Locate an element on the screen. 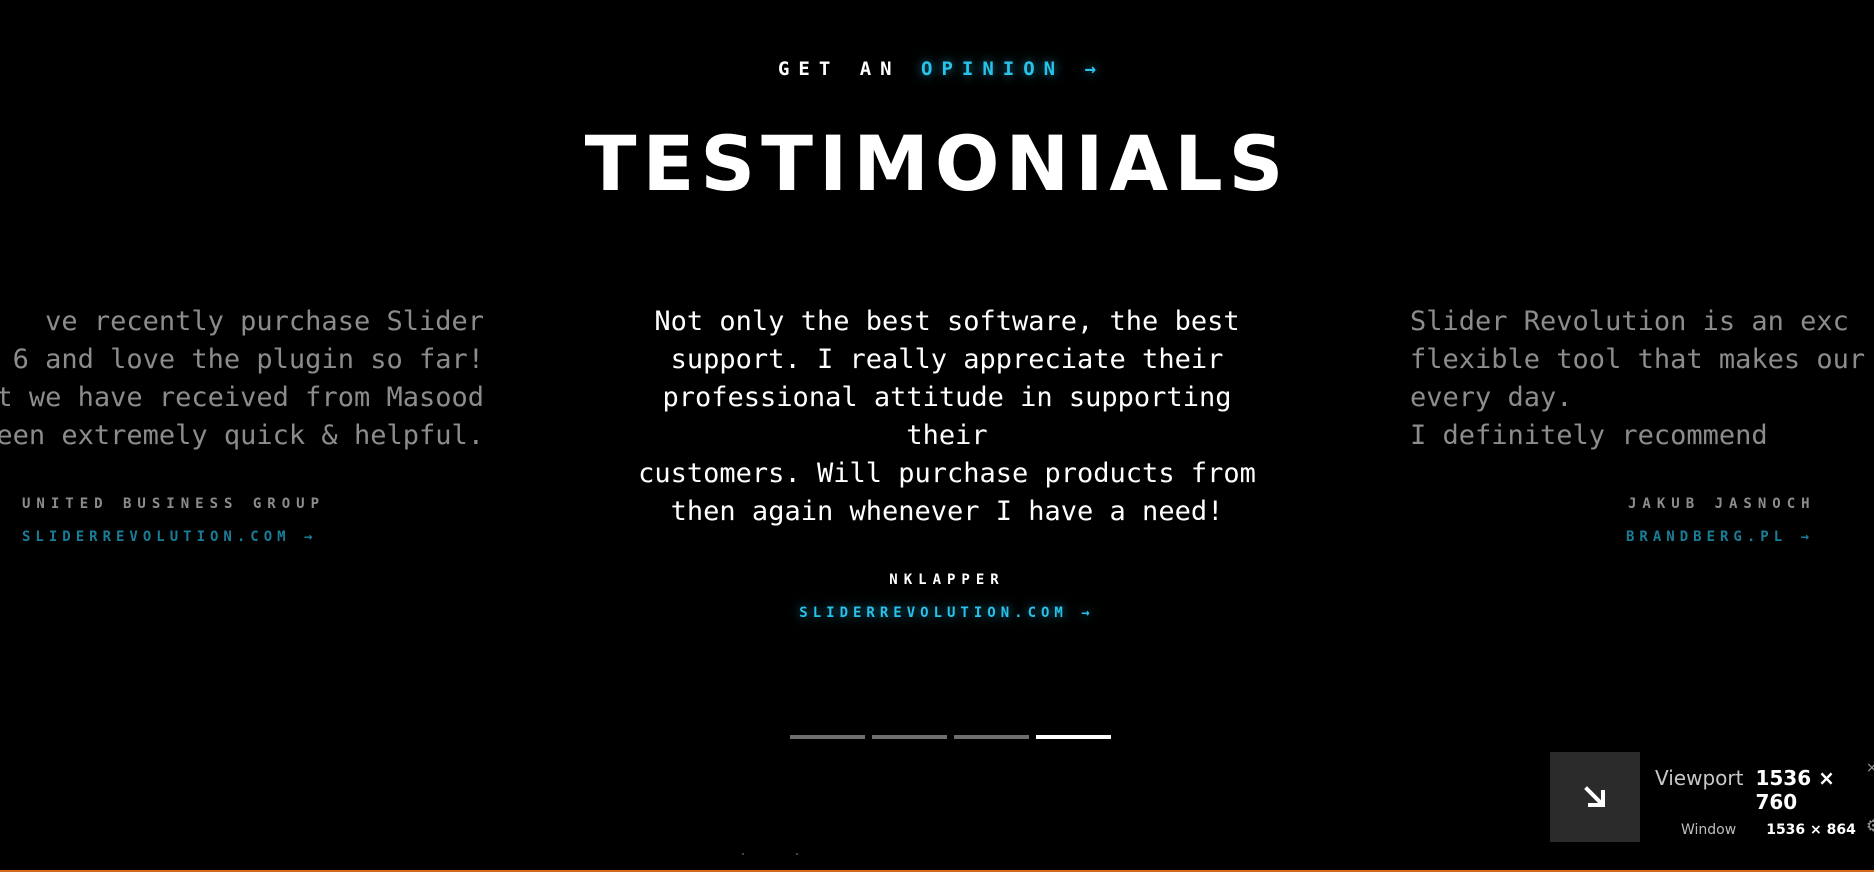 The width and height of the screenshot is (1874, 872). kicker-accent: OPINION is located at coordinates (993, 69).